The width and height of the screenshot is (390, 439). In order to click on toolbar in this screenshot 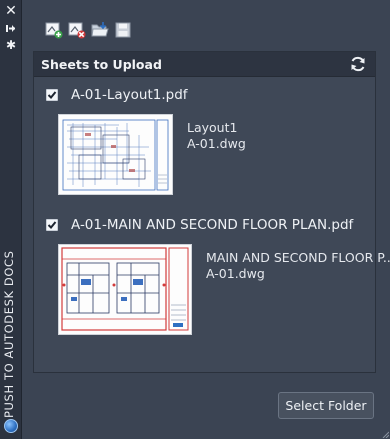, I will do `click(88, 31)`.